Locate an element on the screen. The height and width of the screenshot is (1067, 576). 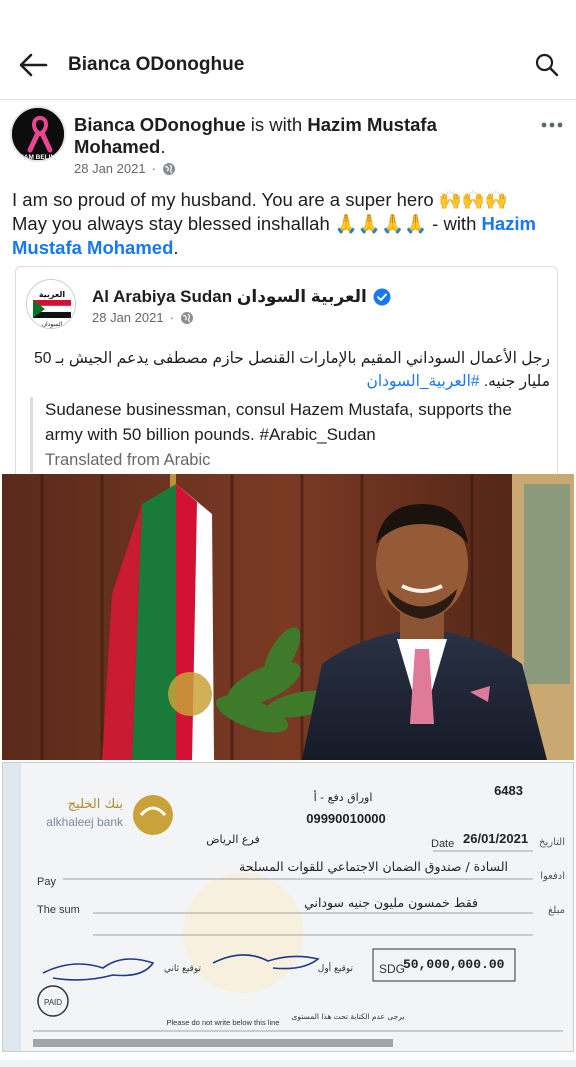
translated-from-label: Translated from Arabic is located at coordinates (297, 460).